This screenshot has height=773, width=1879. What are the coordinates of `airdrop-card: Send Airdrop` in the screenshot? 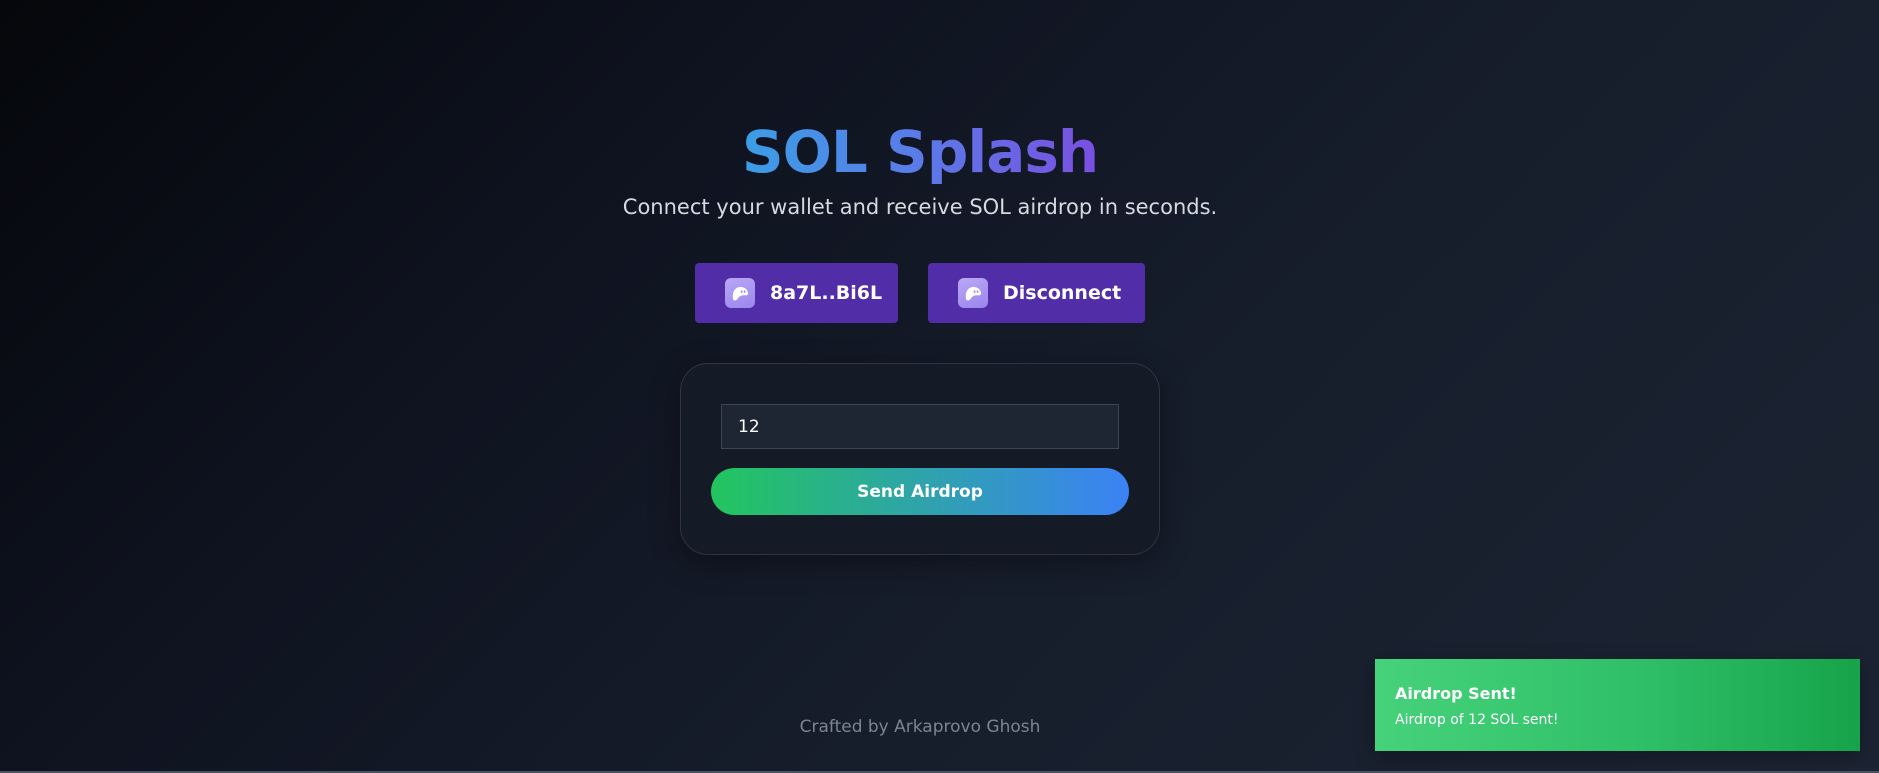 It's located at (920, 459).